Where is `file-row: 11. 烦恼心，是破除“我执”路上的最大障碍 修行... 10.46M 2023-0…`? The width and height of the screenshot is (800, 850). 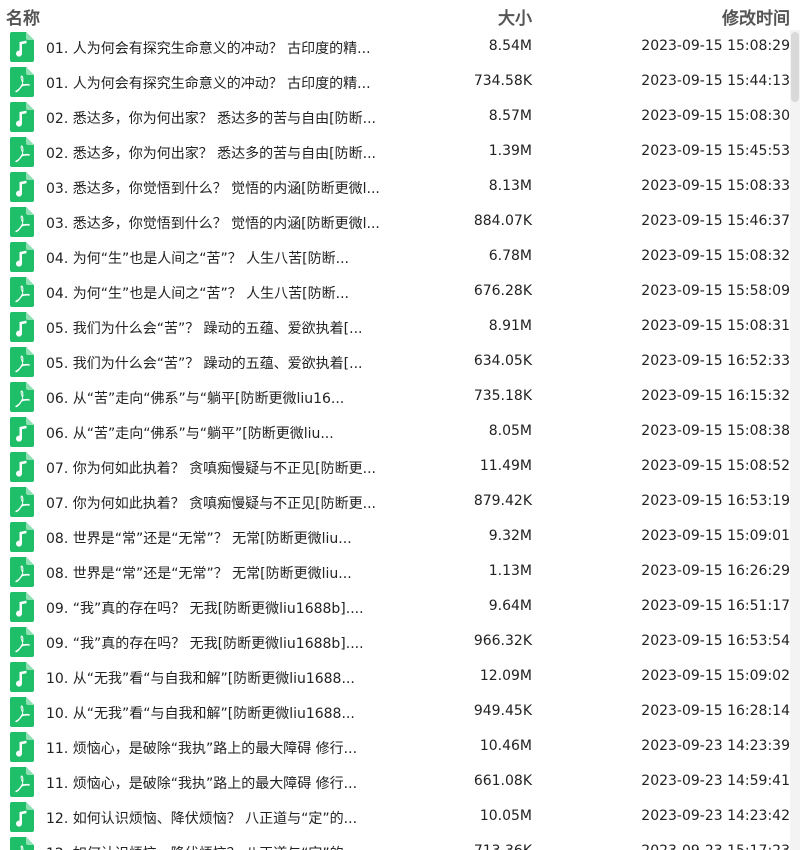
file-row: 11. 烦恼心，是破除“我执”路上的最大障碍 修行... 10.46M 2023-0… is located at coordinates (400, 746).